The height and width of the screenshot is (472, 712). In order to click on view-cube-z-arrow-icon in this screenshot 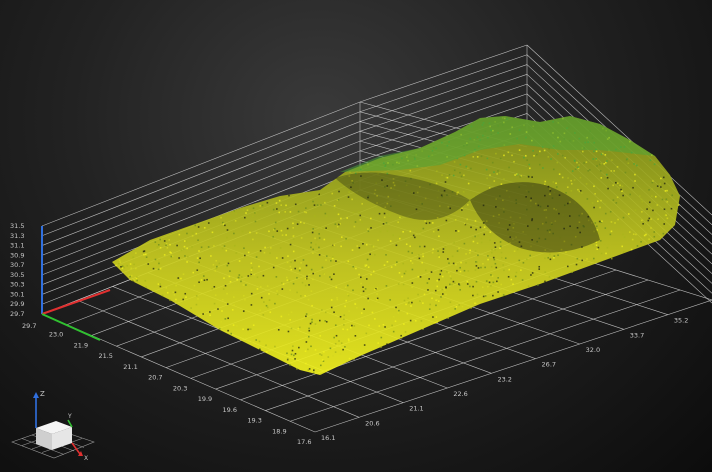, I will do `click(36, 395)`.